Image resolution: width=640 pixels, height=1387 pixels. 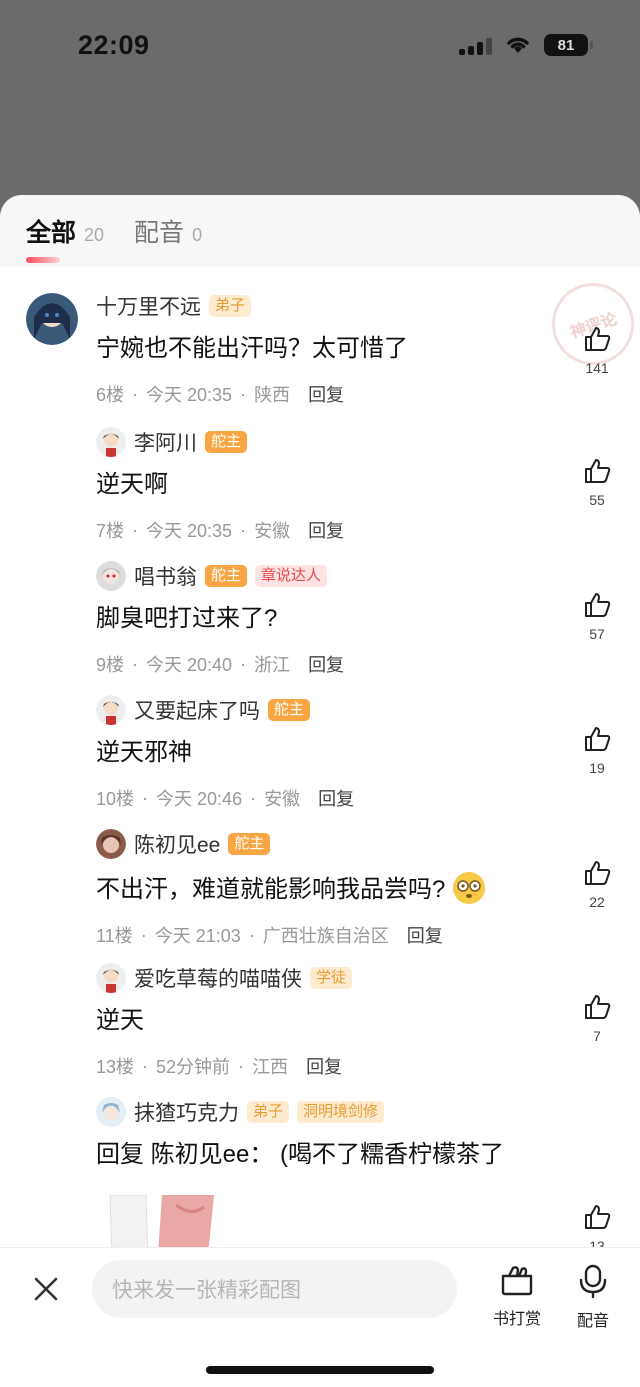 I want to click on user-badge: 洞明境剑修, so click(x=341, y=1112).